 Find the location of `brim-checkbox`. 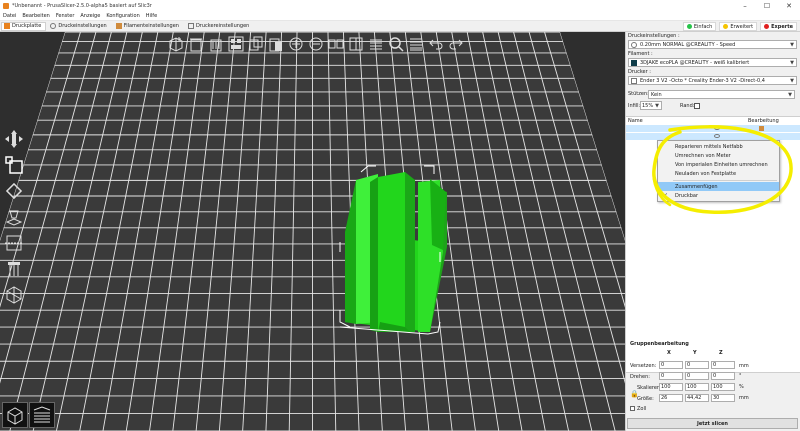

brim-checkbox is located at coordinates (697, 106).